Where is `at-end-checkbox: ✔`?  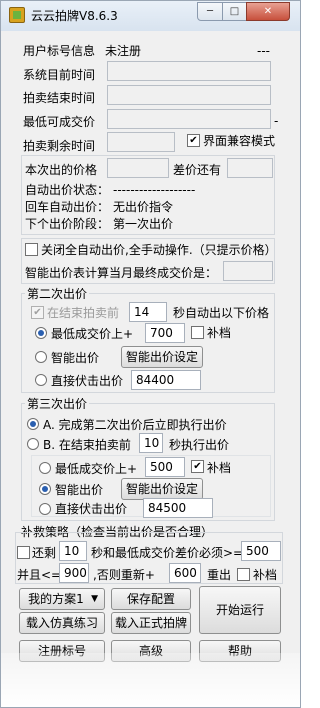 at-end-checkbox: ✔ is located at coordinates (37, 312).